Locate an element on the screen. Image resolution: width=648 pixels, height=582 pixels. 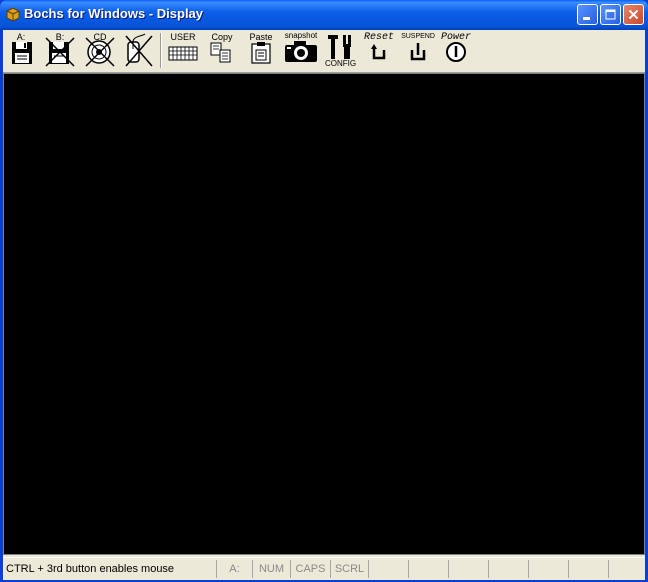
caps-lock-indicator: CAPS is located at coordinates (311, 569).